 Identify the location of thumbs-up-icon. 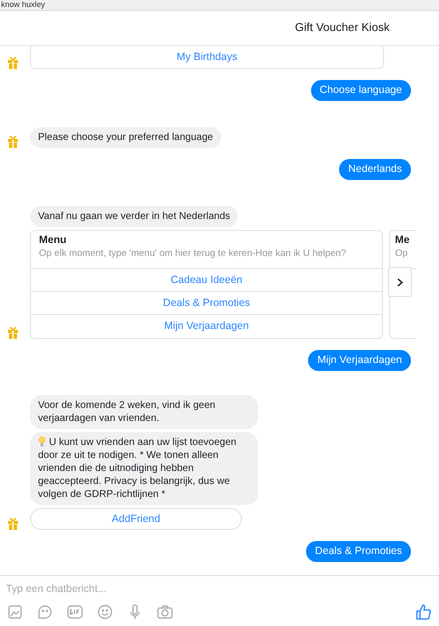
(424, 611).